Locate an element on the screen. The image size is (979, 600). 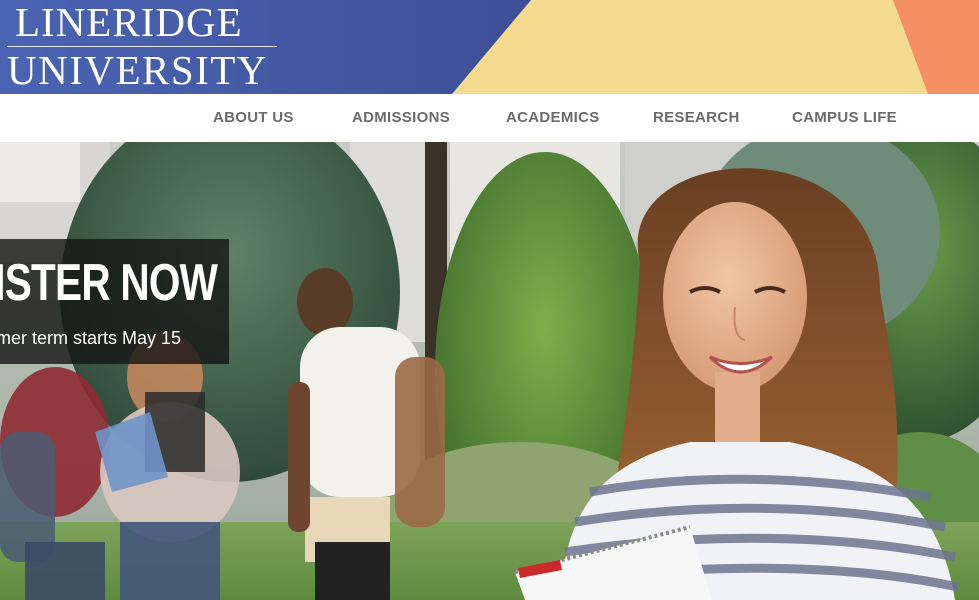
logo-line-1: LINERIDGE is located at coordinates (129, 22).